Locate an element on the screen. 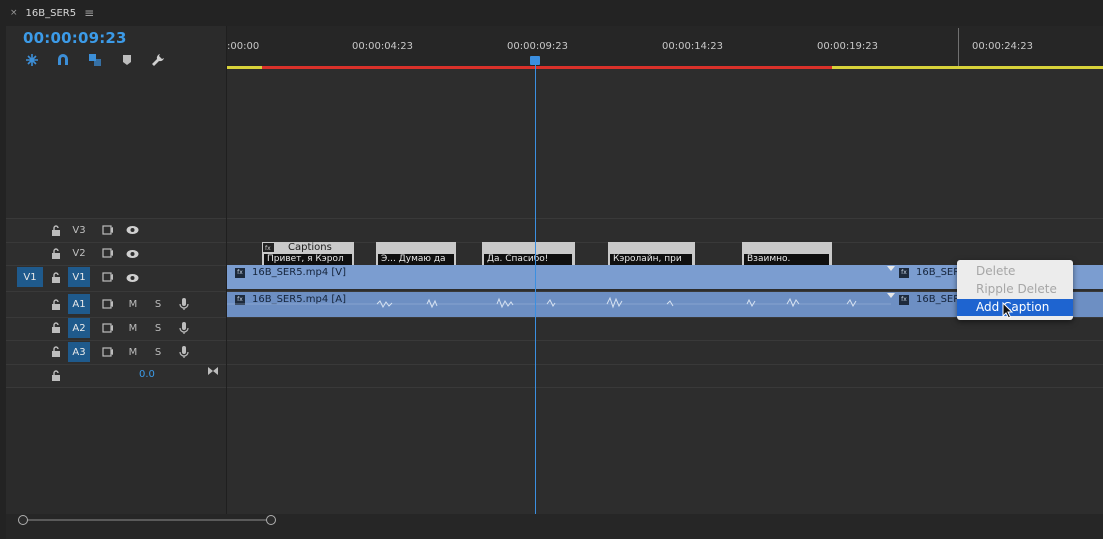 This screenshot has width=1103, height=539. playhead-line is located at coordinates (535, 288).